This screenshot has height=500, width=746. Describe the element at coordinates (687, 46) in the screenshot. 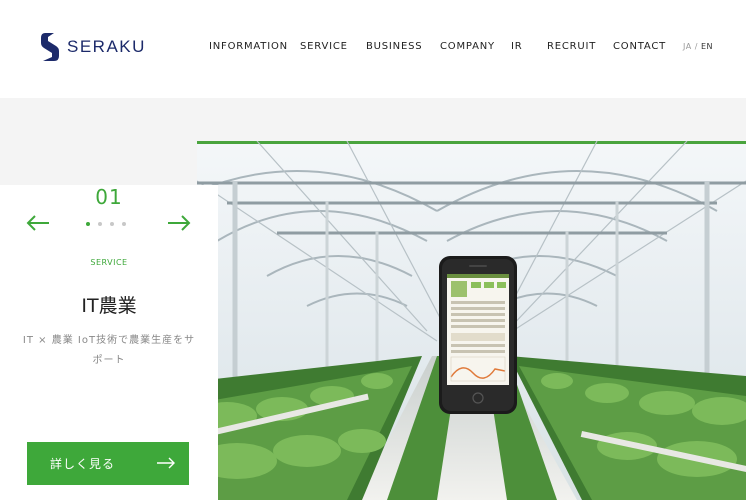

I see `lang-ja: JA` at that location.